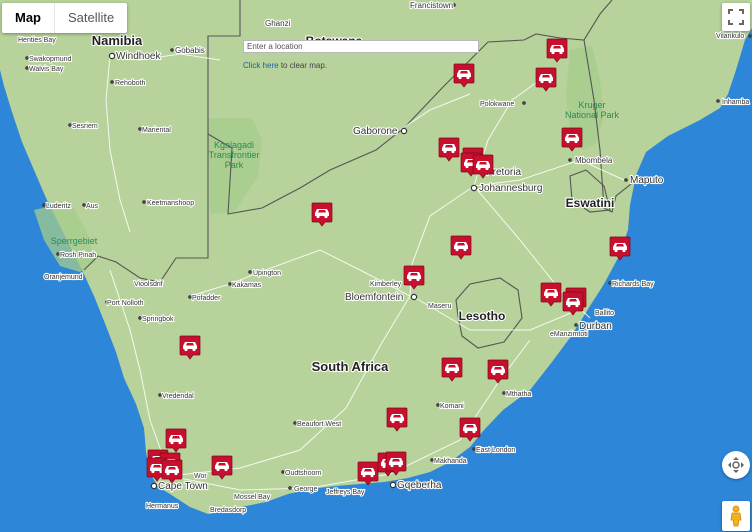 The height and width of the screenshot is (532, 752). Describe the element at coordinates (595, 326) in the screenshot. I see `label-city-durban: Durban` at that location.